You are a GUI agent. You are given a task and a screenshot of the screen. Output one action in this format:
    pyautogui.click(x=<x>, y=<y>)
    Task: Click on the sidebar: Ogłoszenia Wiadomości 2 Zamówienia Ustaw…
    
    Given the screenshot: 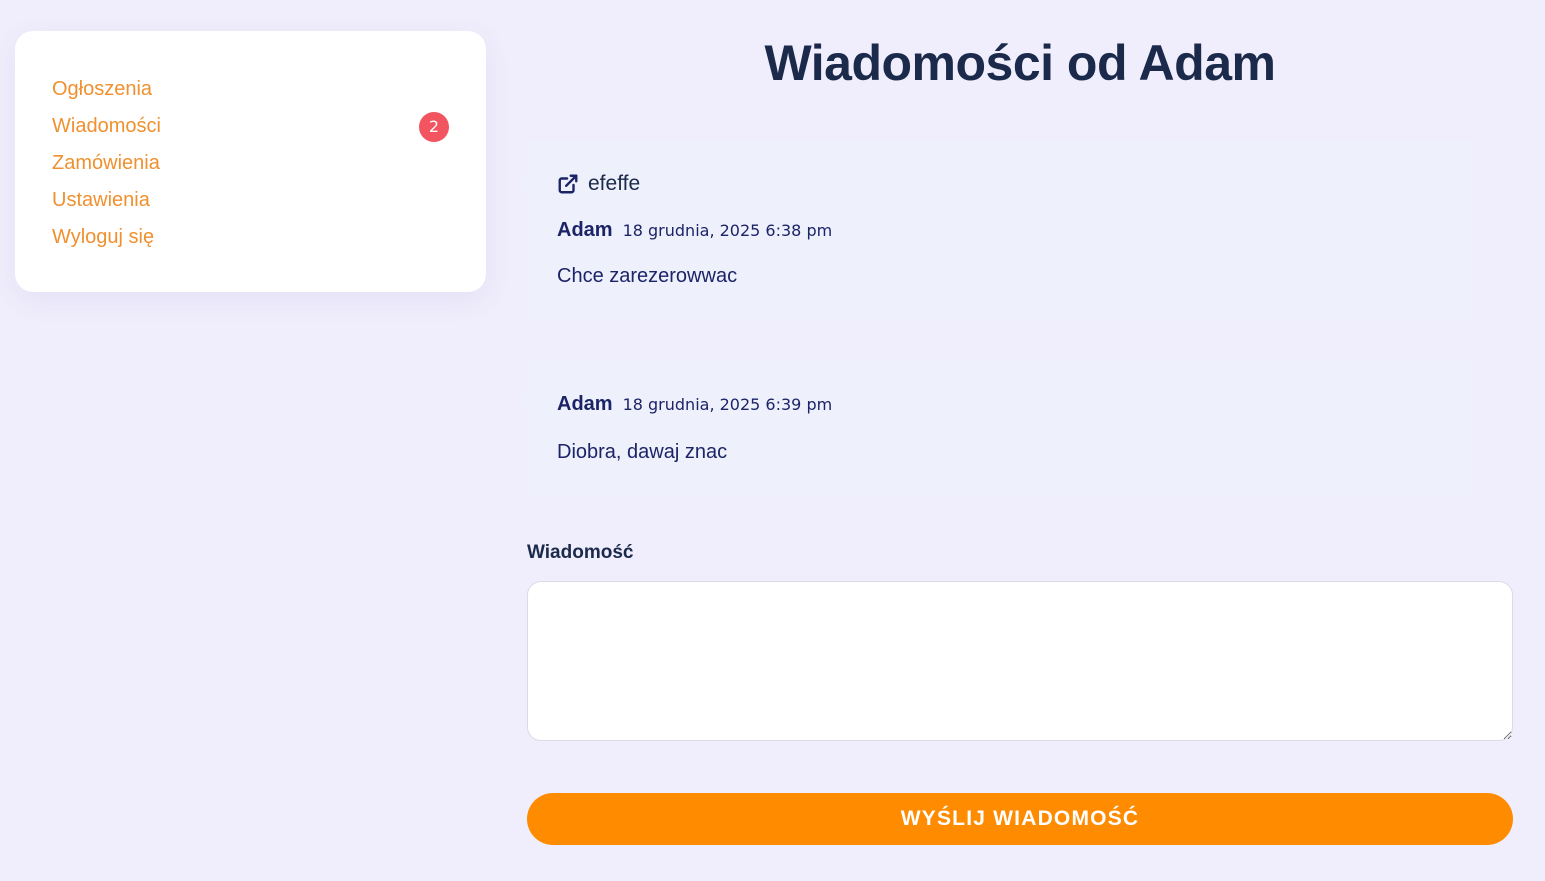 What is the action you would take?
    pyautogui.click(x=250, y=161)
    